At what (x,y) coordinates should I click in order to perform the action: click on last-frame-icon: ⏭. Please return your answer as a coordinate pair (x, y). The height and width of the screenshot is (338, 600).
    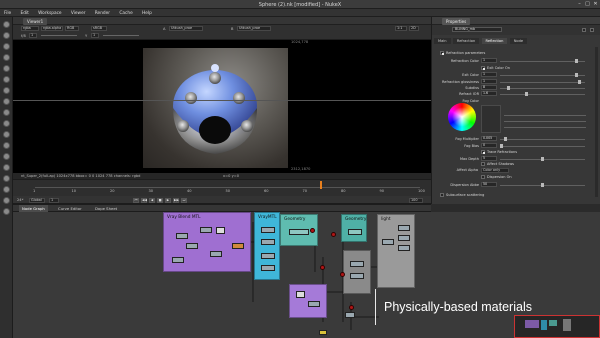
    Looking at the image, I should click on (184, 200).